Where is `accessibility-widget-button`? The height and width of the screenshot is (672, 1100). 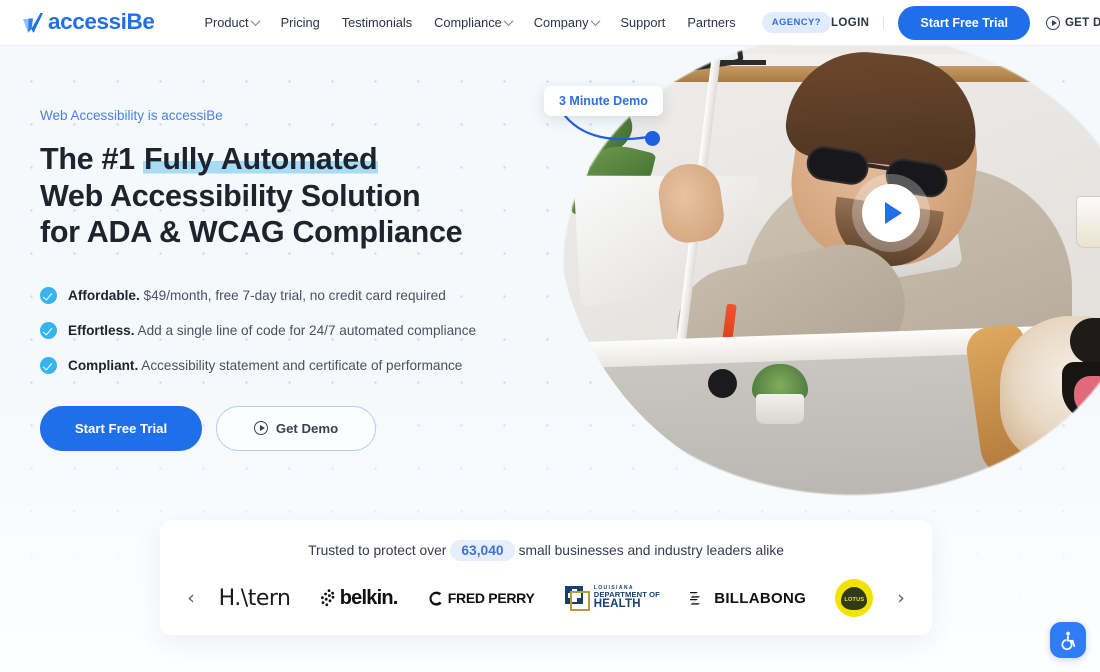
accessibility-widget-button is located at coordinates (1068, 640).